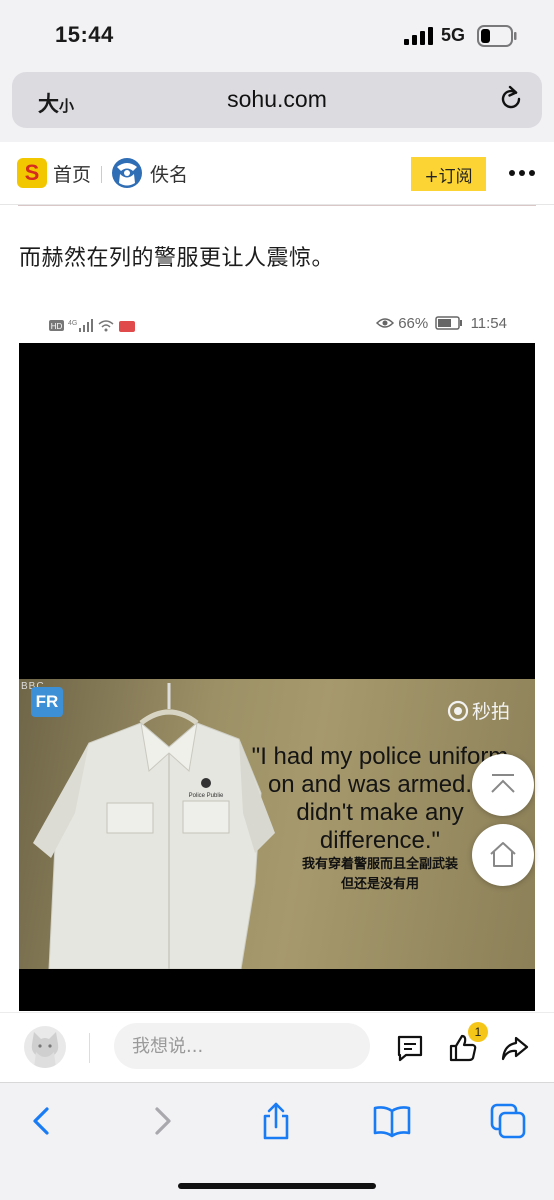 The width and height of the screenshot is (554, 1200). I want to click on back-icon, so click(42, 1121).